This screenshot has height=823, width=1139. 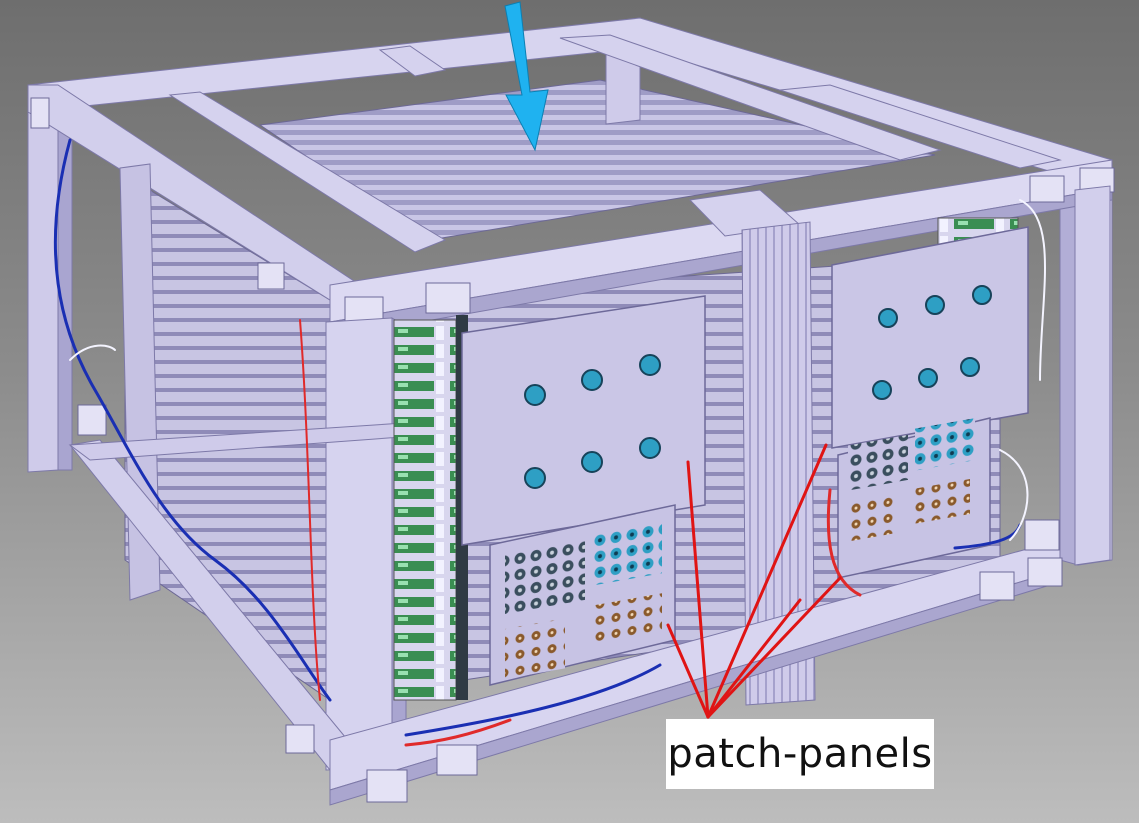 I want to click on patch-panels-label: patch-panels, so click(x=800, y=754).